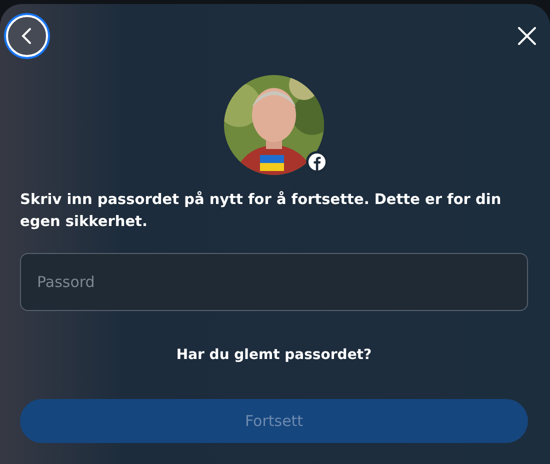 The height and width of the screenshot is (464, 550). I want to click on password-field: Passord, so click(274, 282).